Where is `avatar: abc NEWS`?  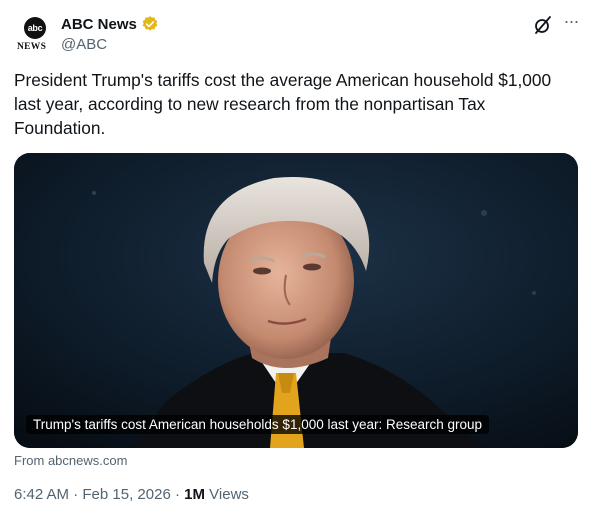
avatar: abc NEWS is located at coordinates (34, 34).